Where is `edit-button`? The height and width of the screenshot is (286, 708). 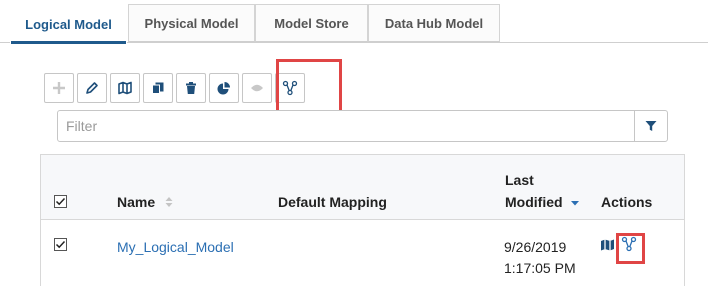 edit-button is located at coordinates (92, 88).